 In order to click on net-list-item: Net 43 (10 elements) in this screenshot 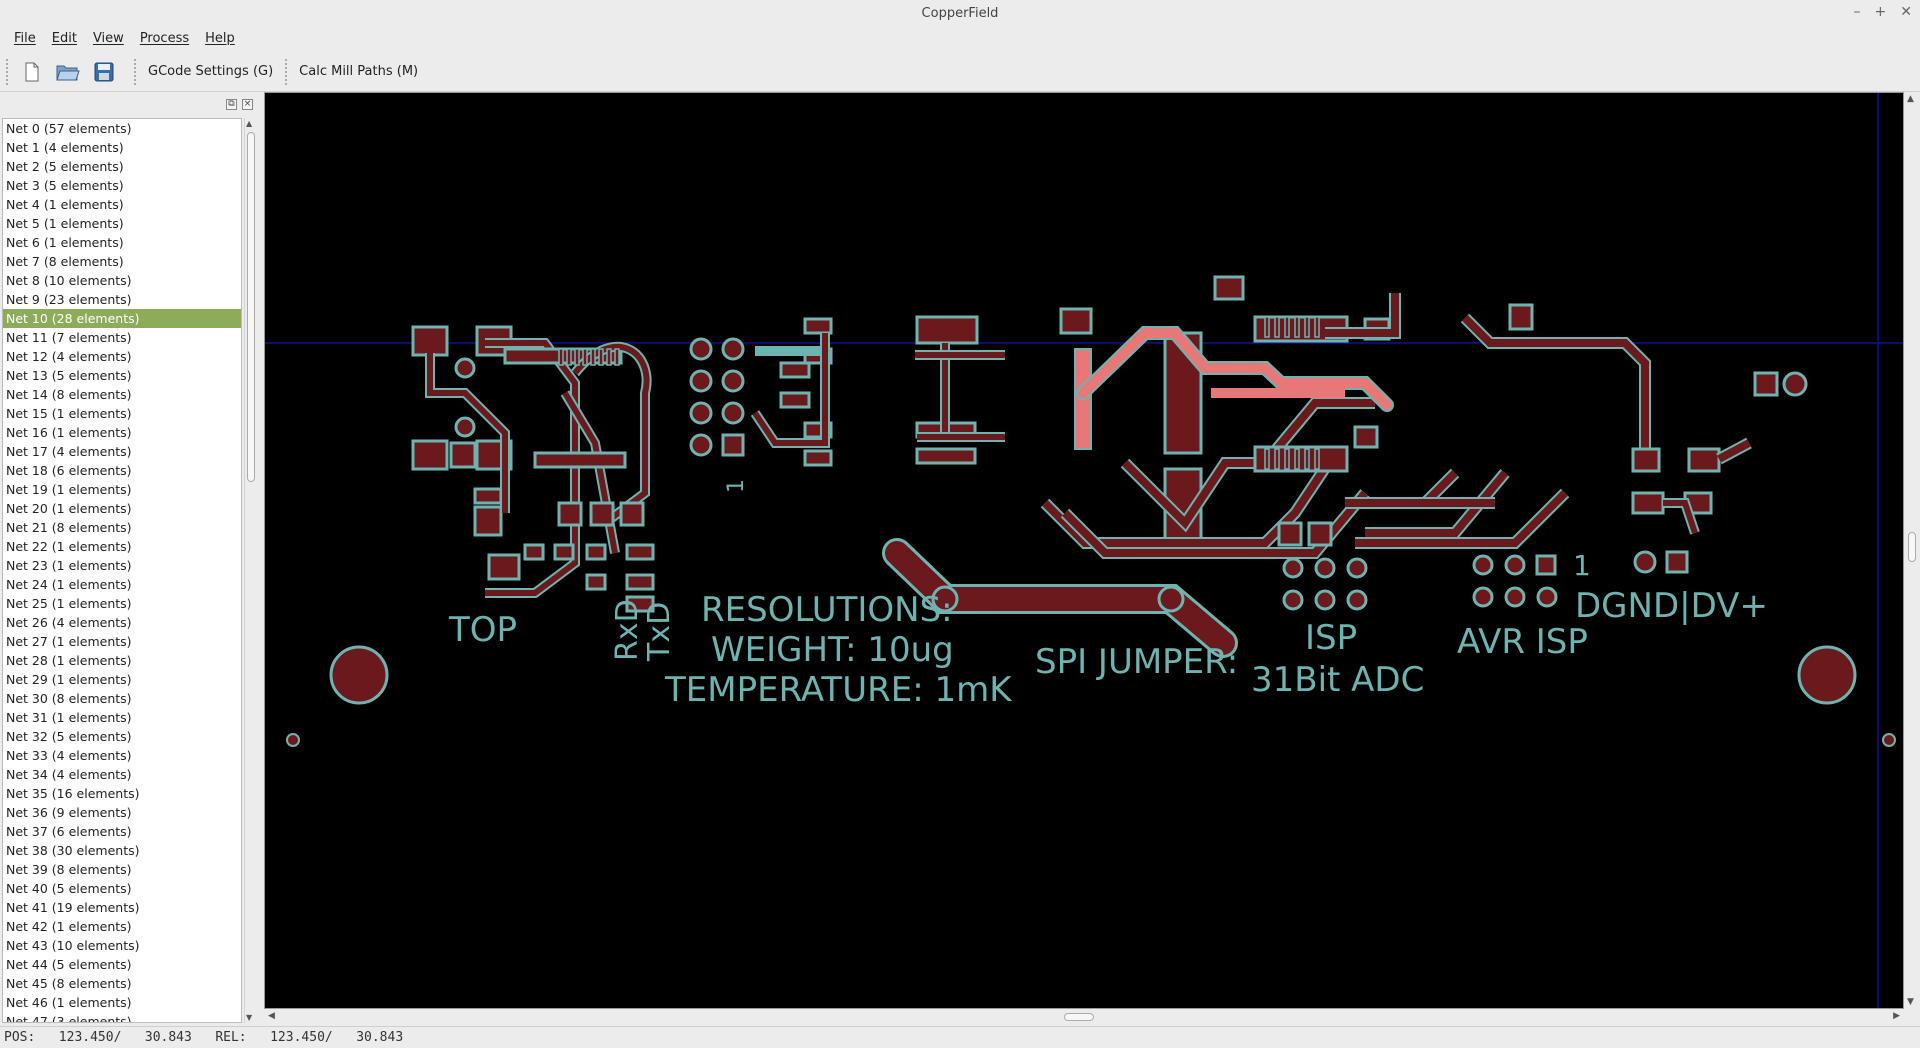, I will do `click(122, 945)`.